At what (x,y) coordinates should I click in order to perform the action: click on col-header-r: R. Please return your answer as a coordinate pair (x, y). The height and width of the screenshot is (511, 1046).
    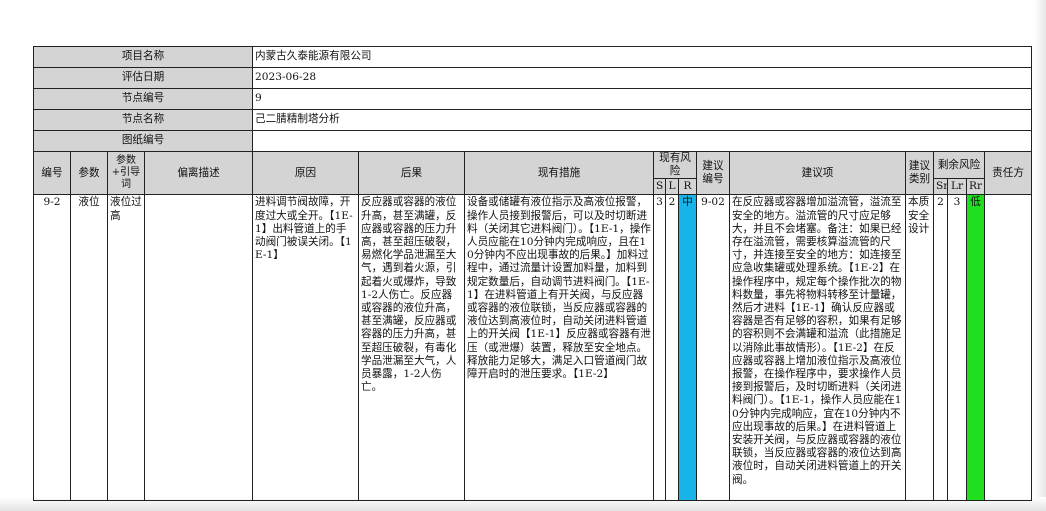
    Looking at the image, I should click on (687, 187).